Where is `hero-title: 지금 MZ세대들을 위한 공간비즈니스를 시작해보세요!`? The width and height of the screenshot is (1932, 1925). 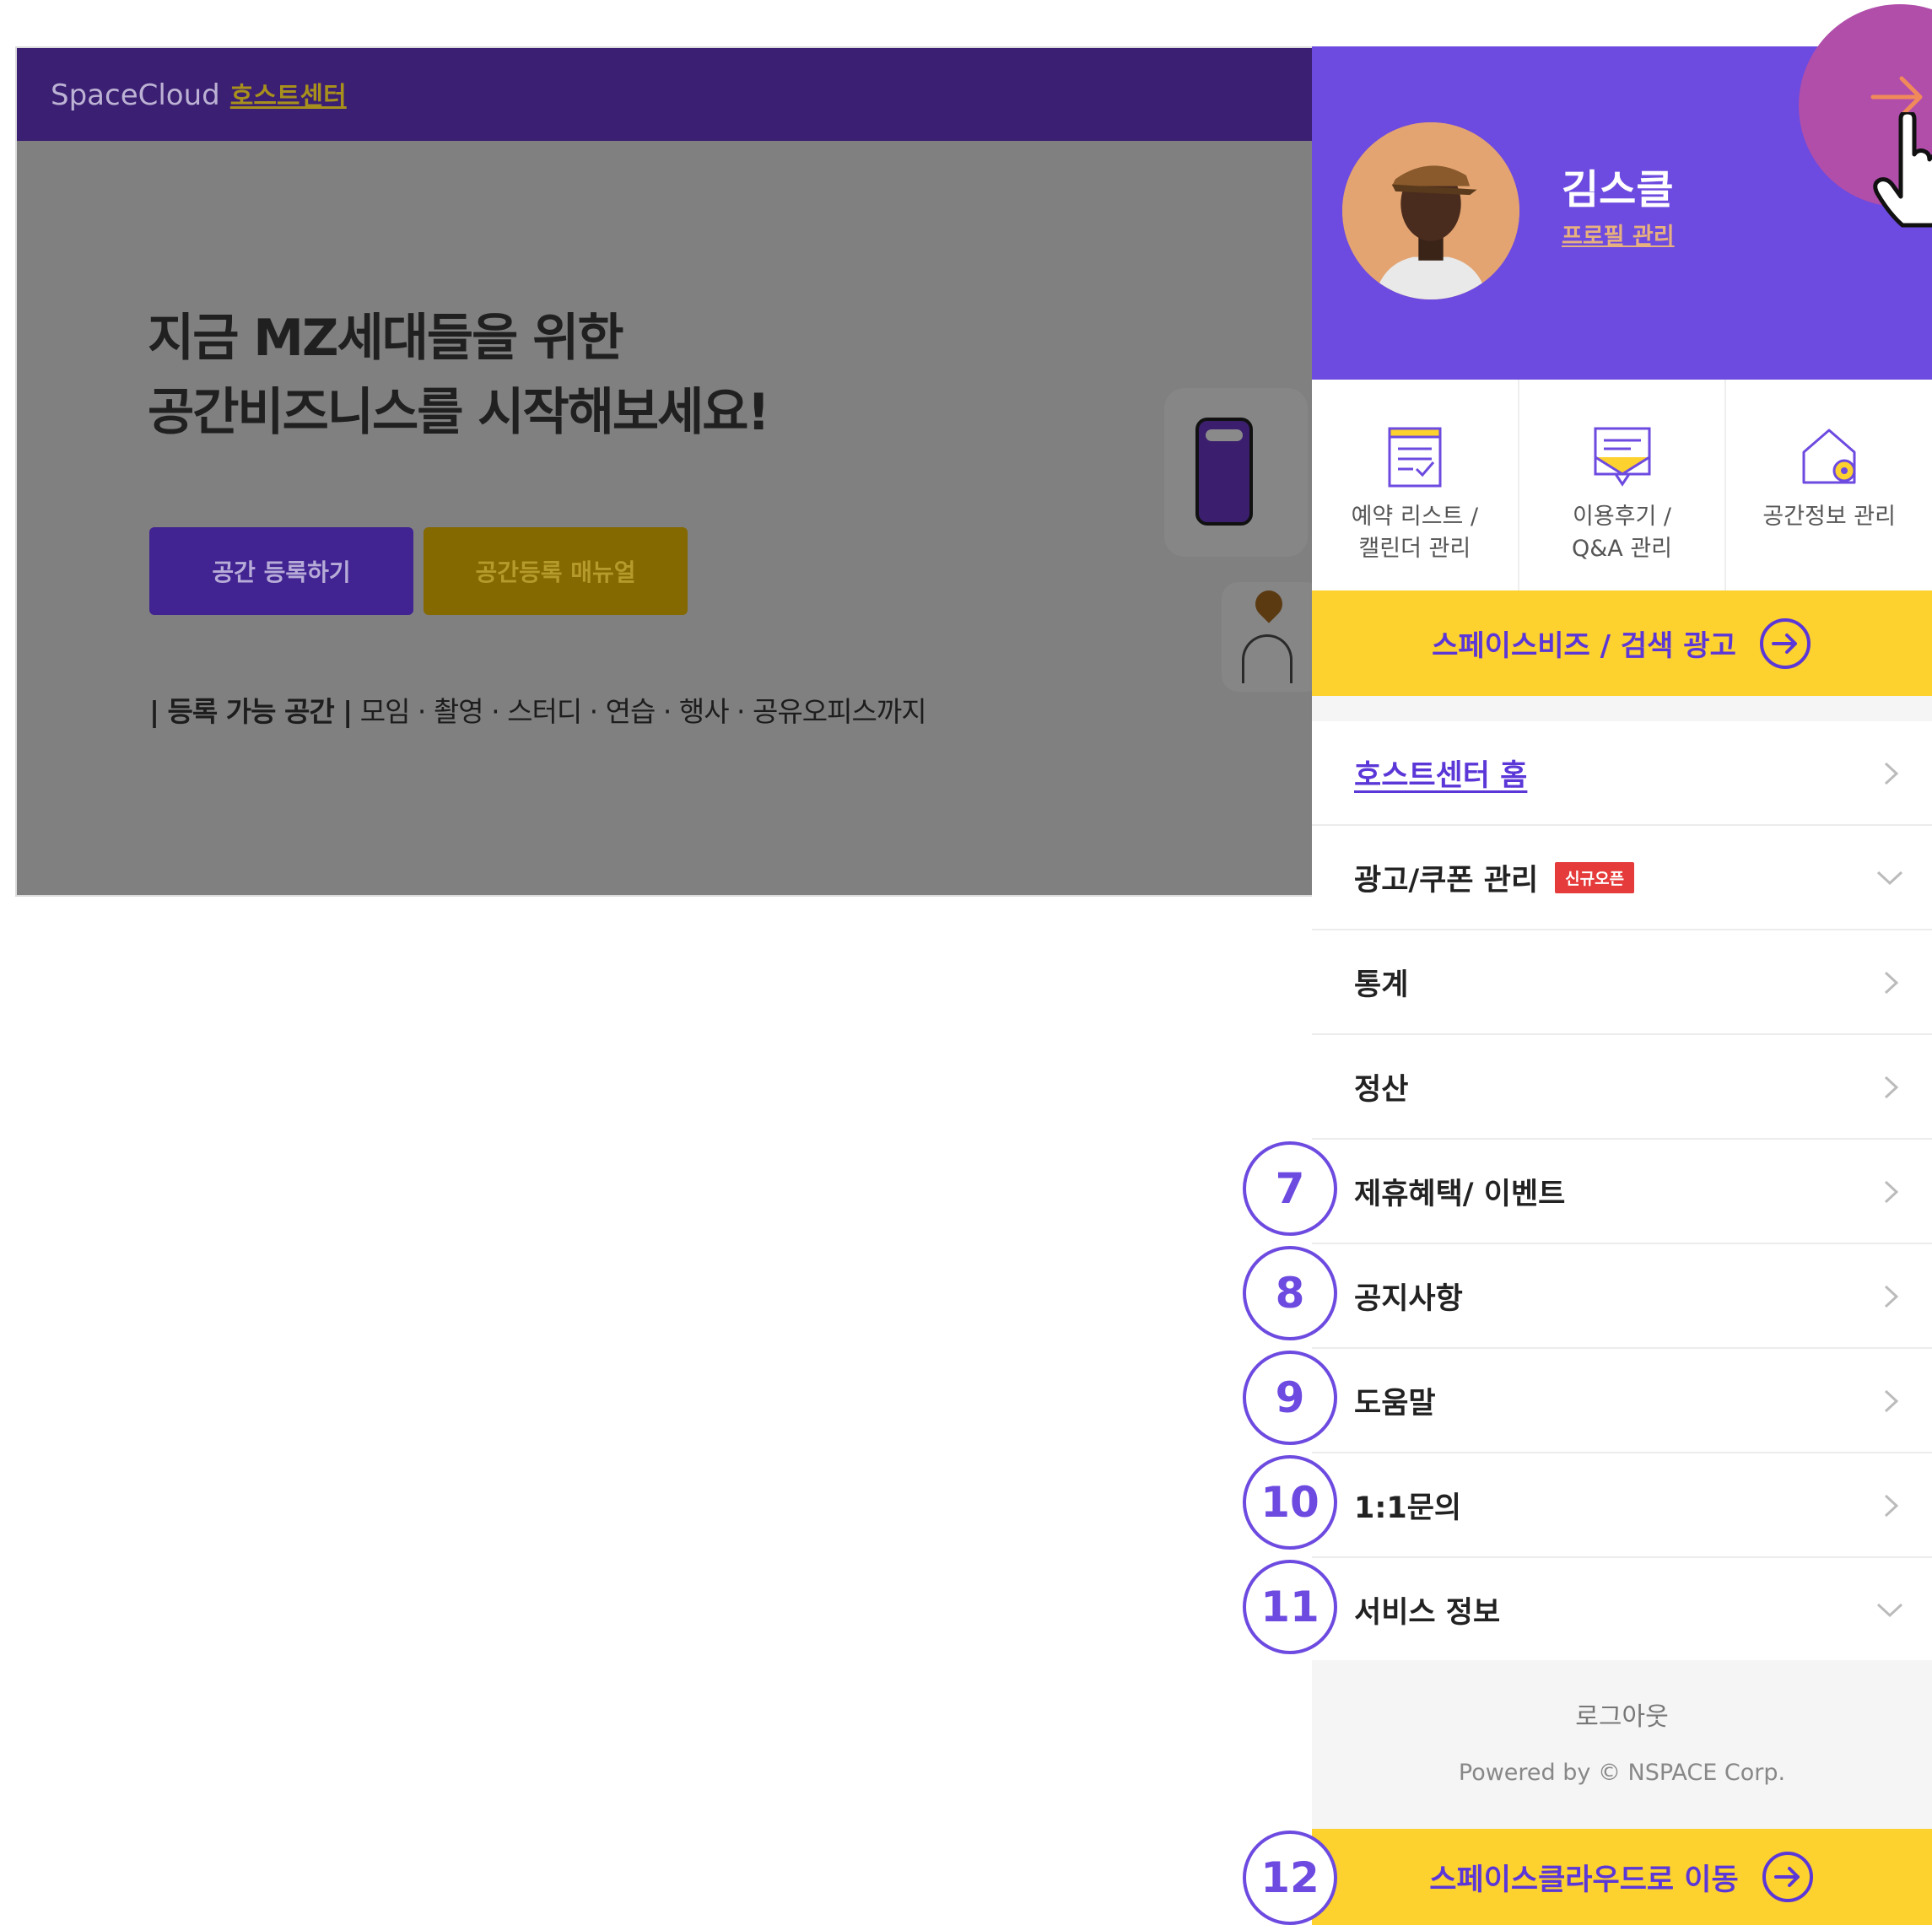 hero-title: 지금 MZ세대들을 위한 공간비즈니스를 시작해보세요! is located at coordinates (569, 376).